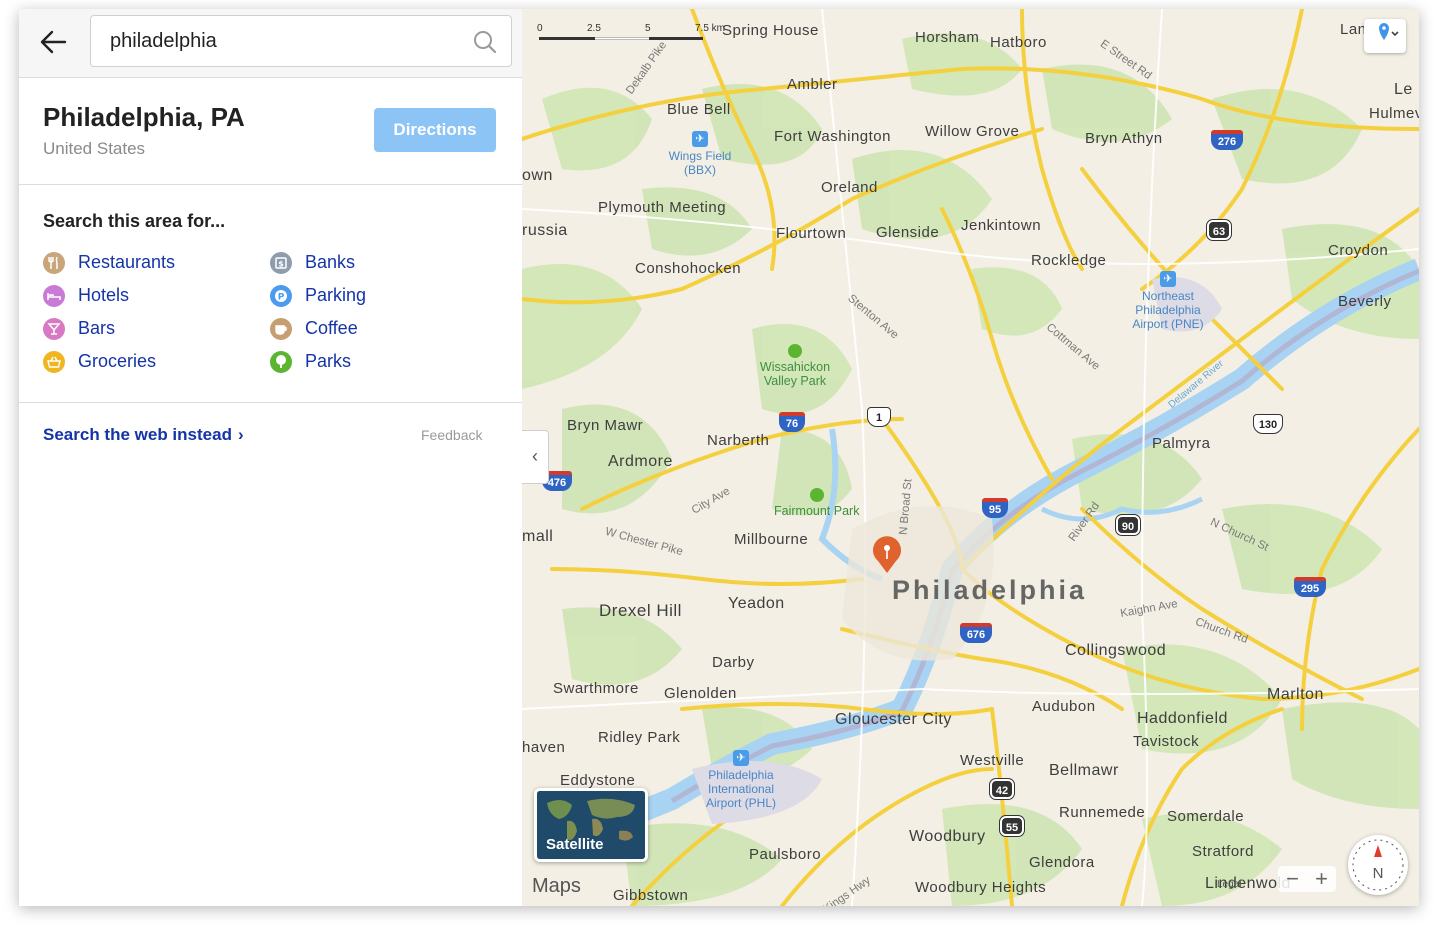 Image resolution: width=1439 pixels, height=936 pixels. Describe the element at coordinates (640, 461) in the screenshot. I see `place-label: Ardmore` at that location.